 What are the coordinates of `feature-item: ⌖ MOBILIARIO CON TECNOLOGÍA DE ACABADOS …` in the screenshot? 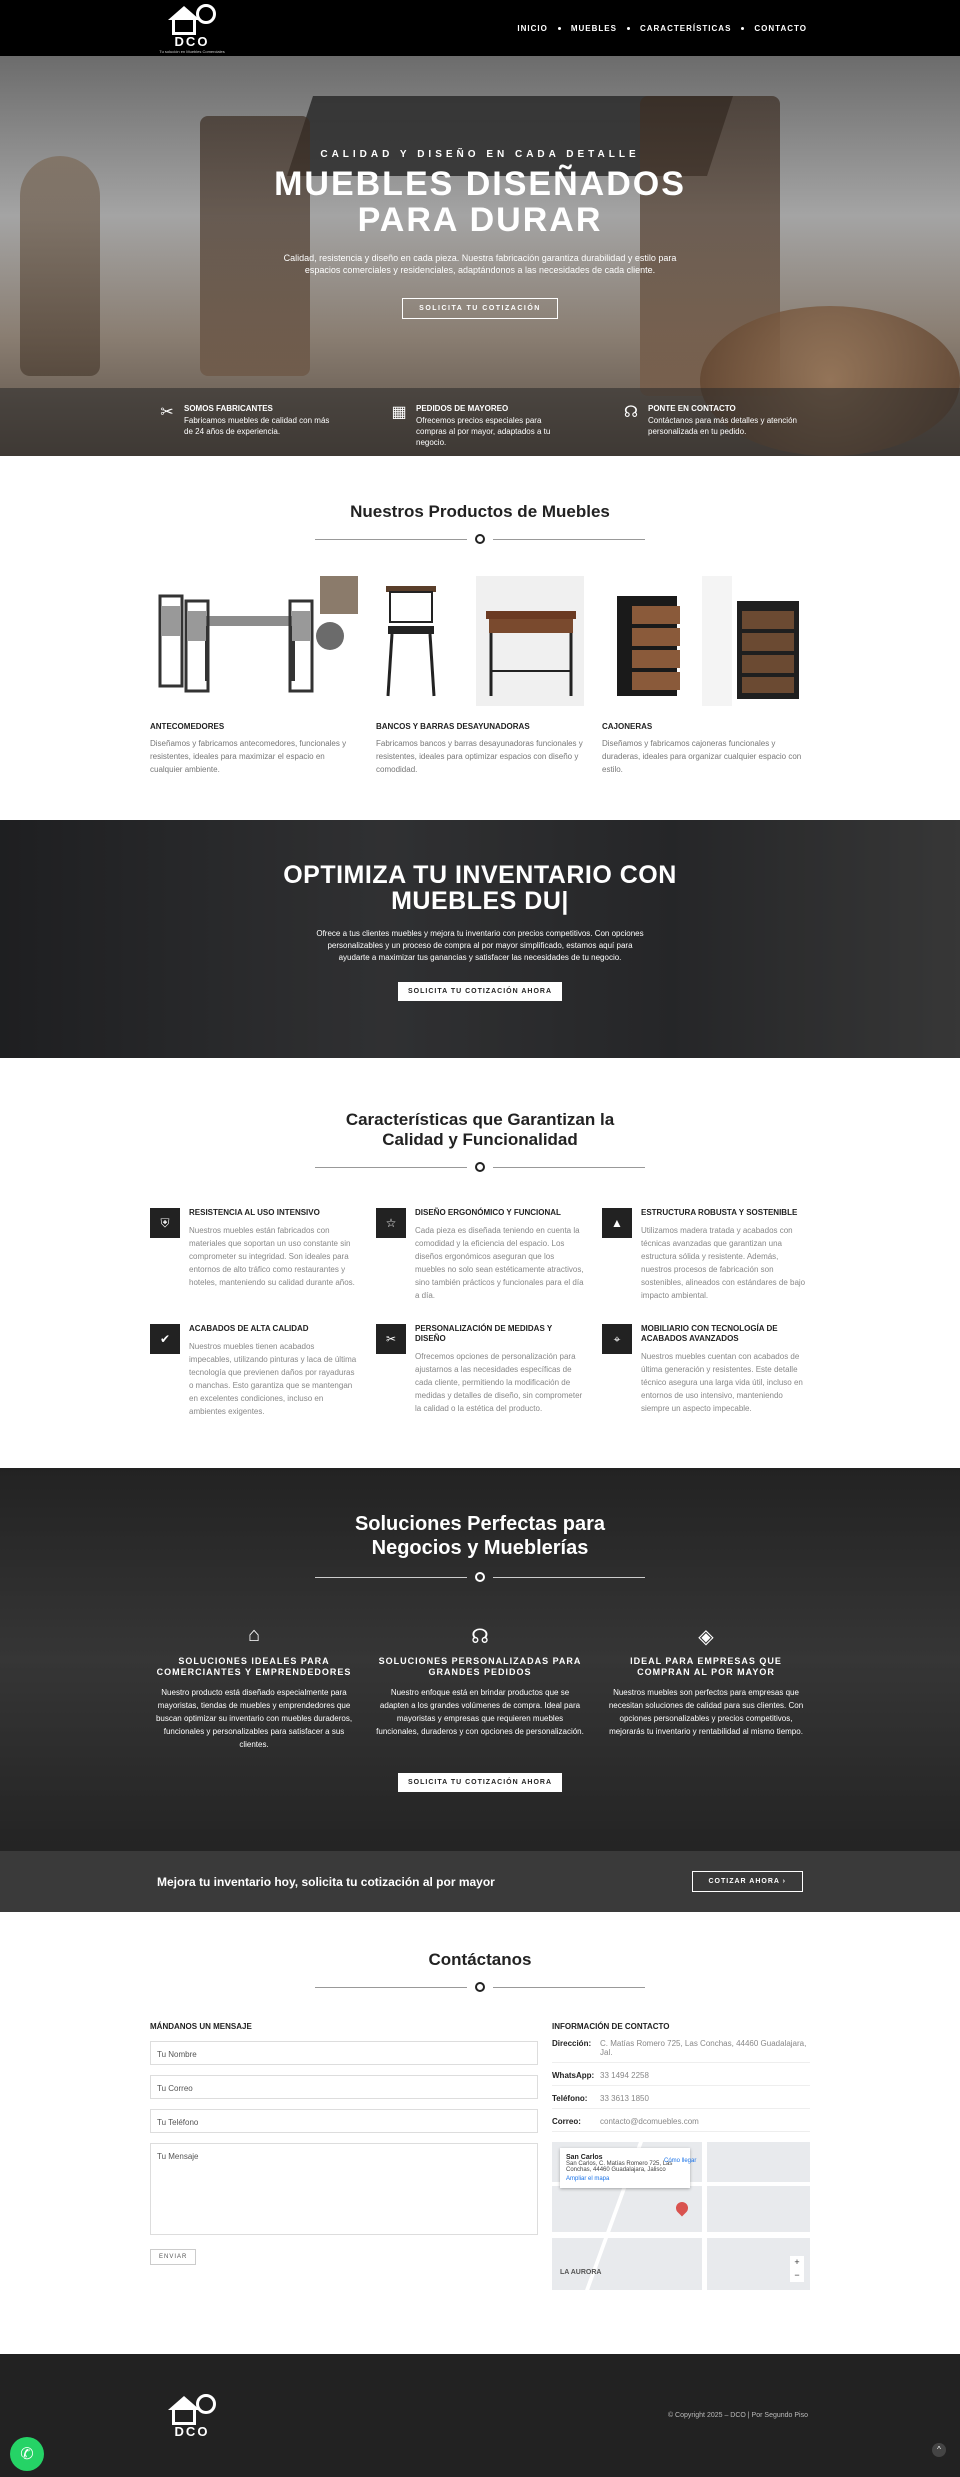 It's located at (706, 1371).